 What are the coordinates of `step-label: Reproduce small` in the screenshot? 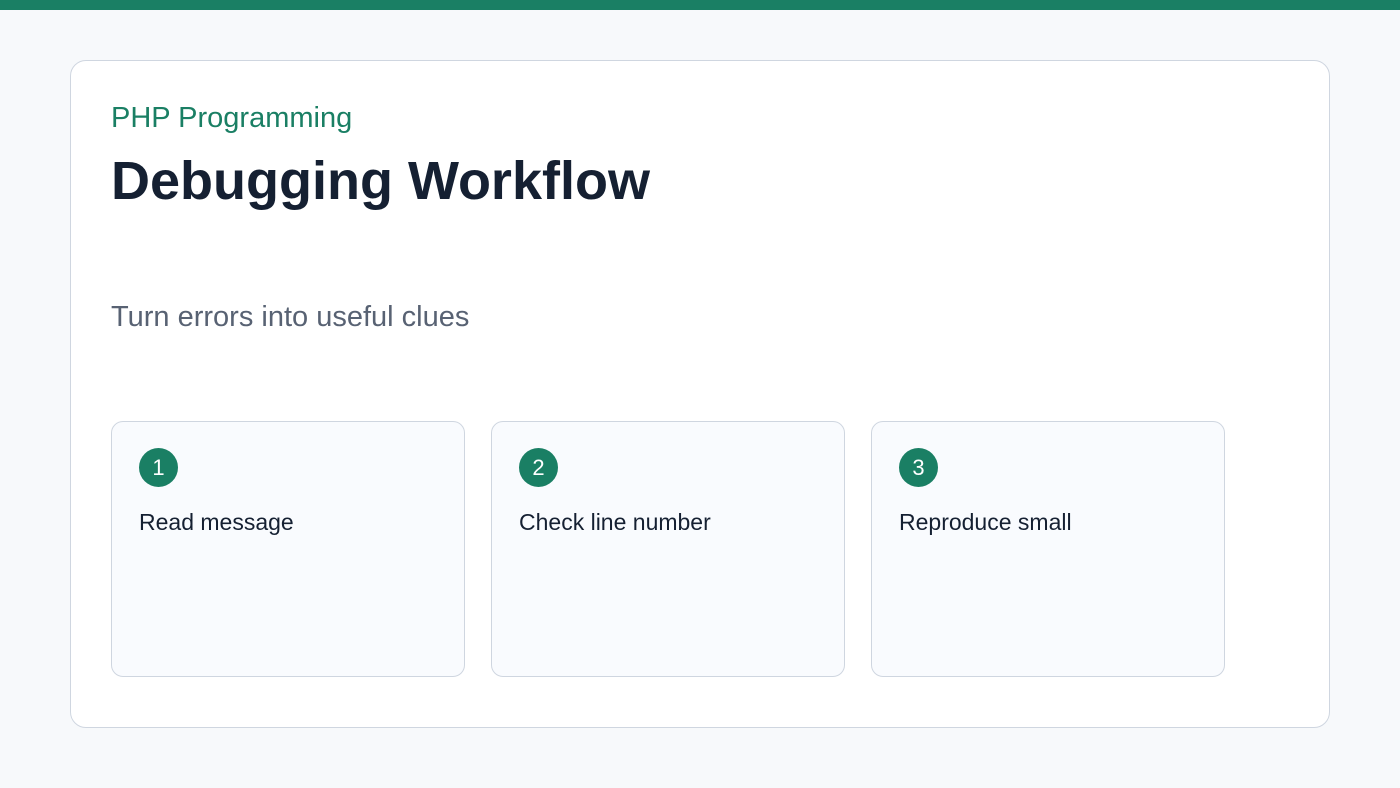 It's located at (985, 522).